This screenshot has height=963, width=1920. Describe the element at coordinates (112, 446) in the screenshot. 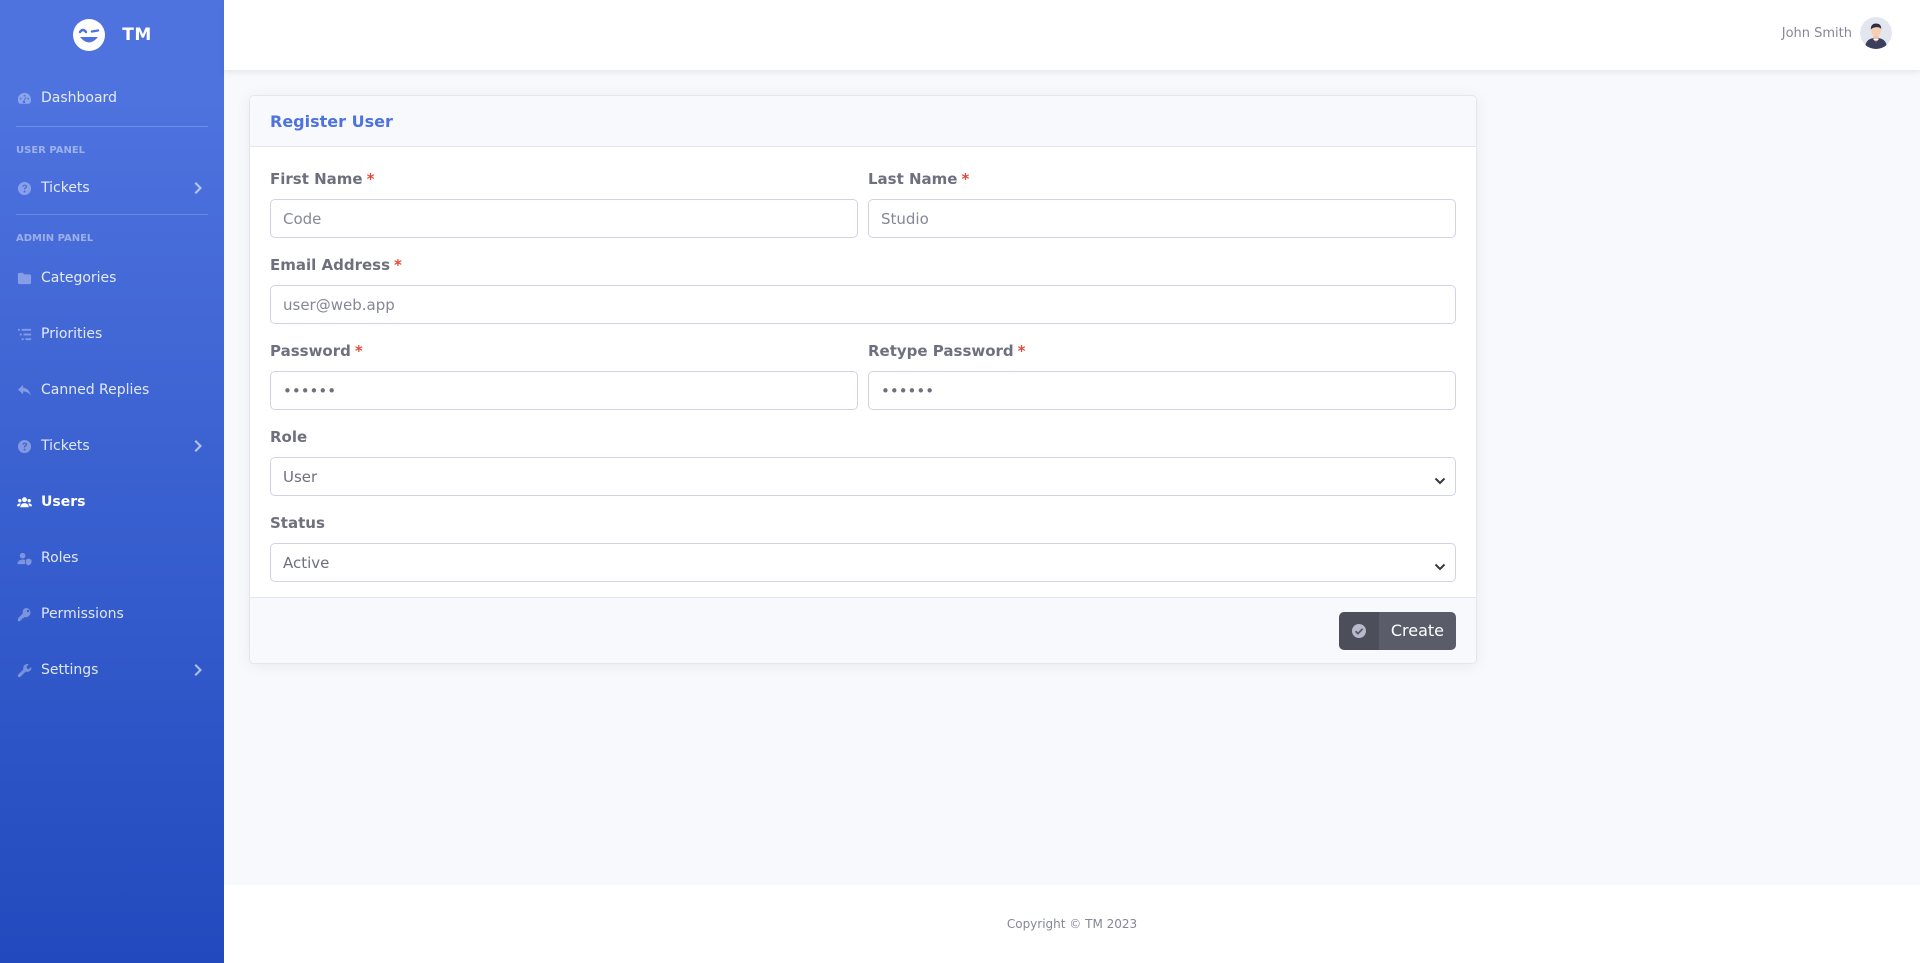

I see `sidebar-item-admin-tickets: Tickets` at that location.